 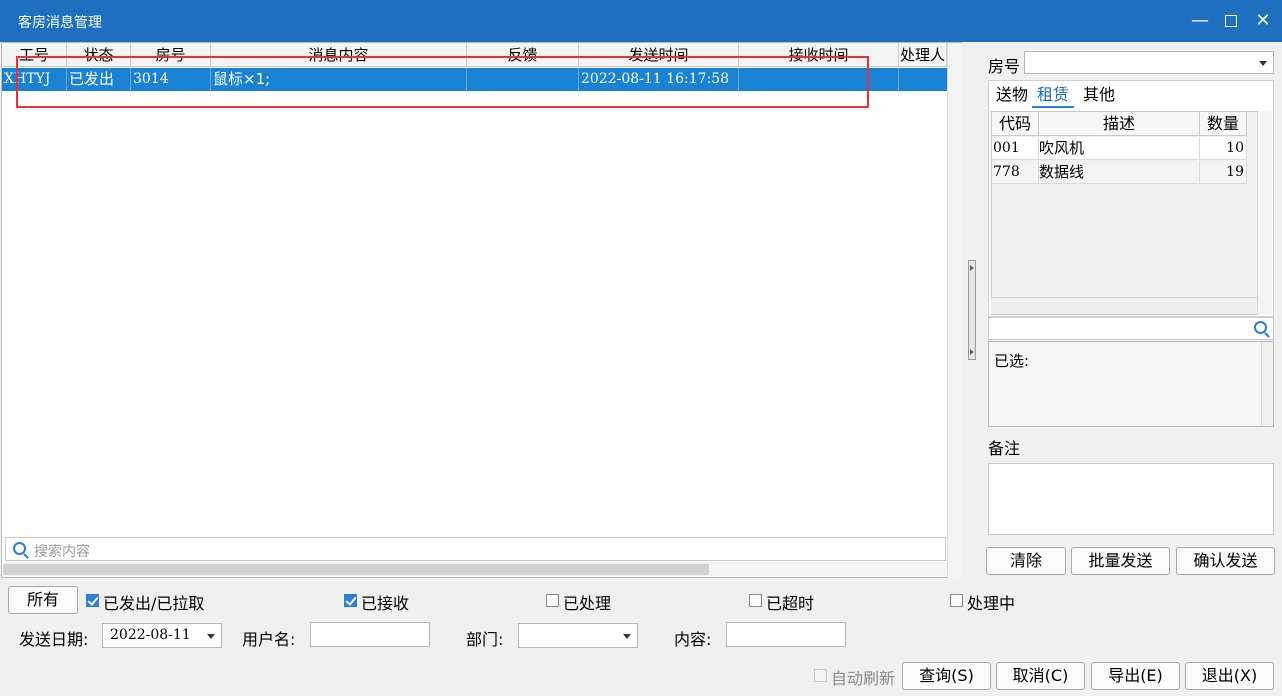 I want to click on department-select, so click(x=578, y=635).